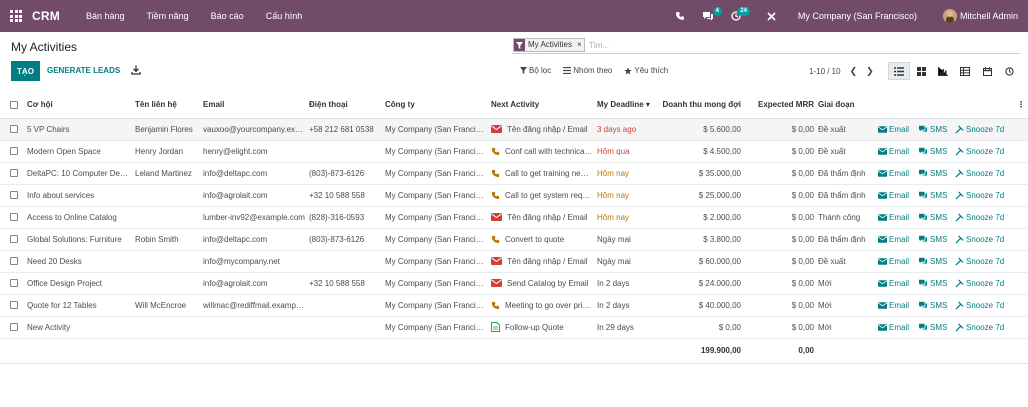 The width and height of the screenshot is (1028, 407). Describe the element at coordinates (738, 45) in the screenshot. I see `search-input` at that location.